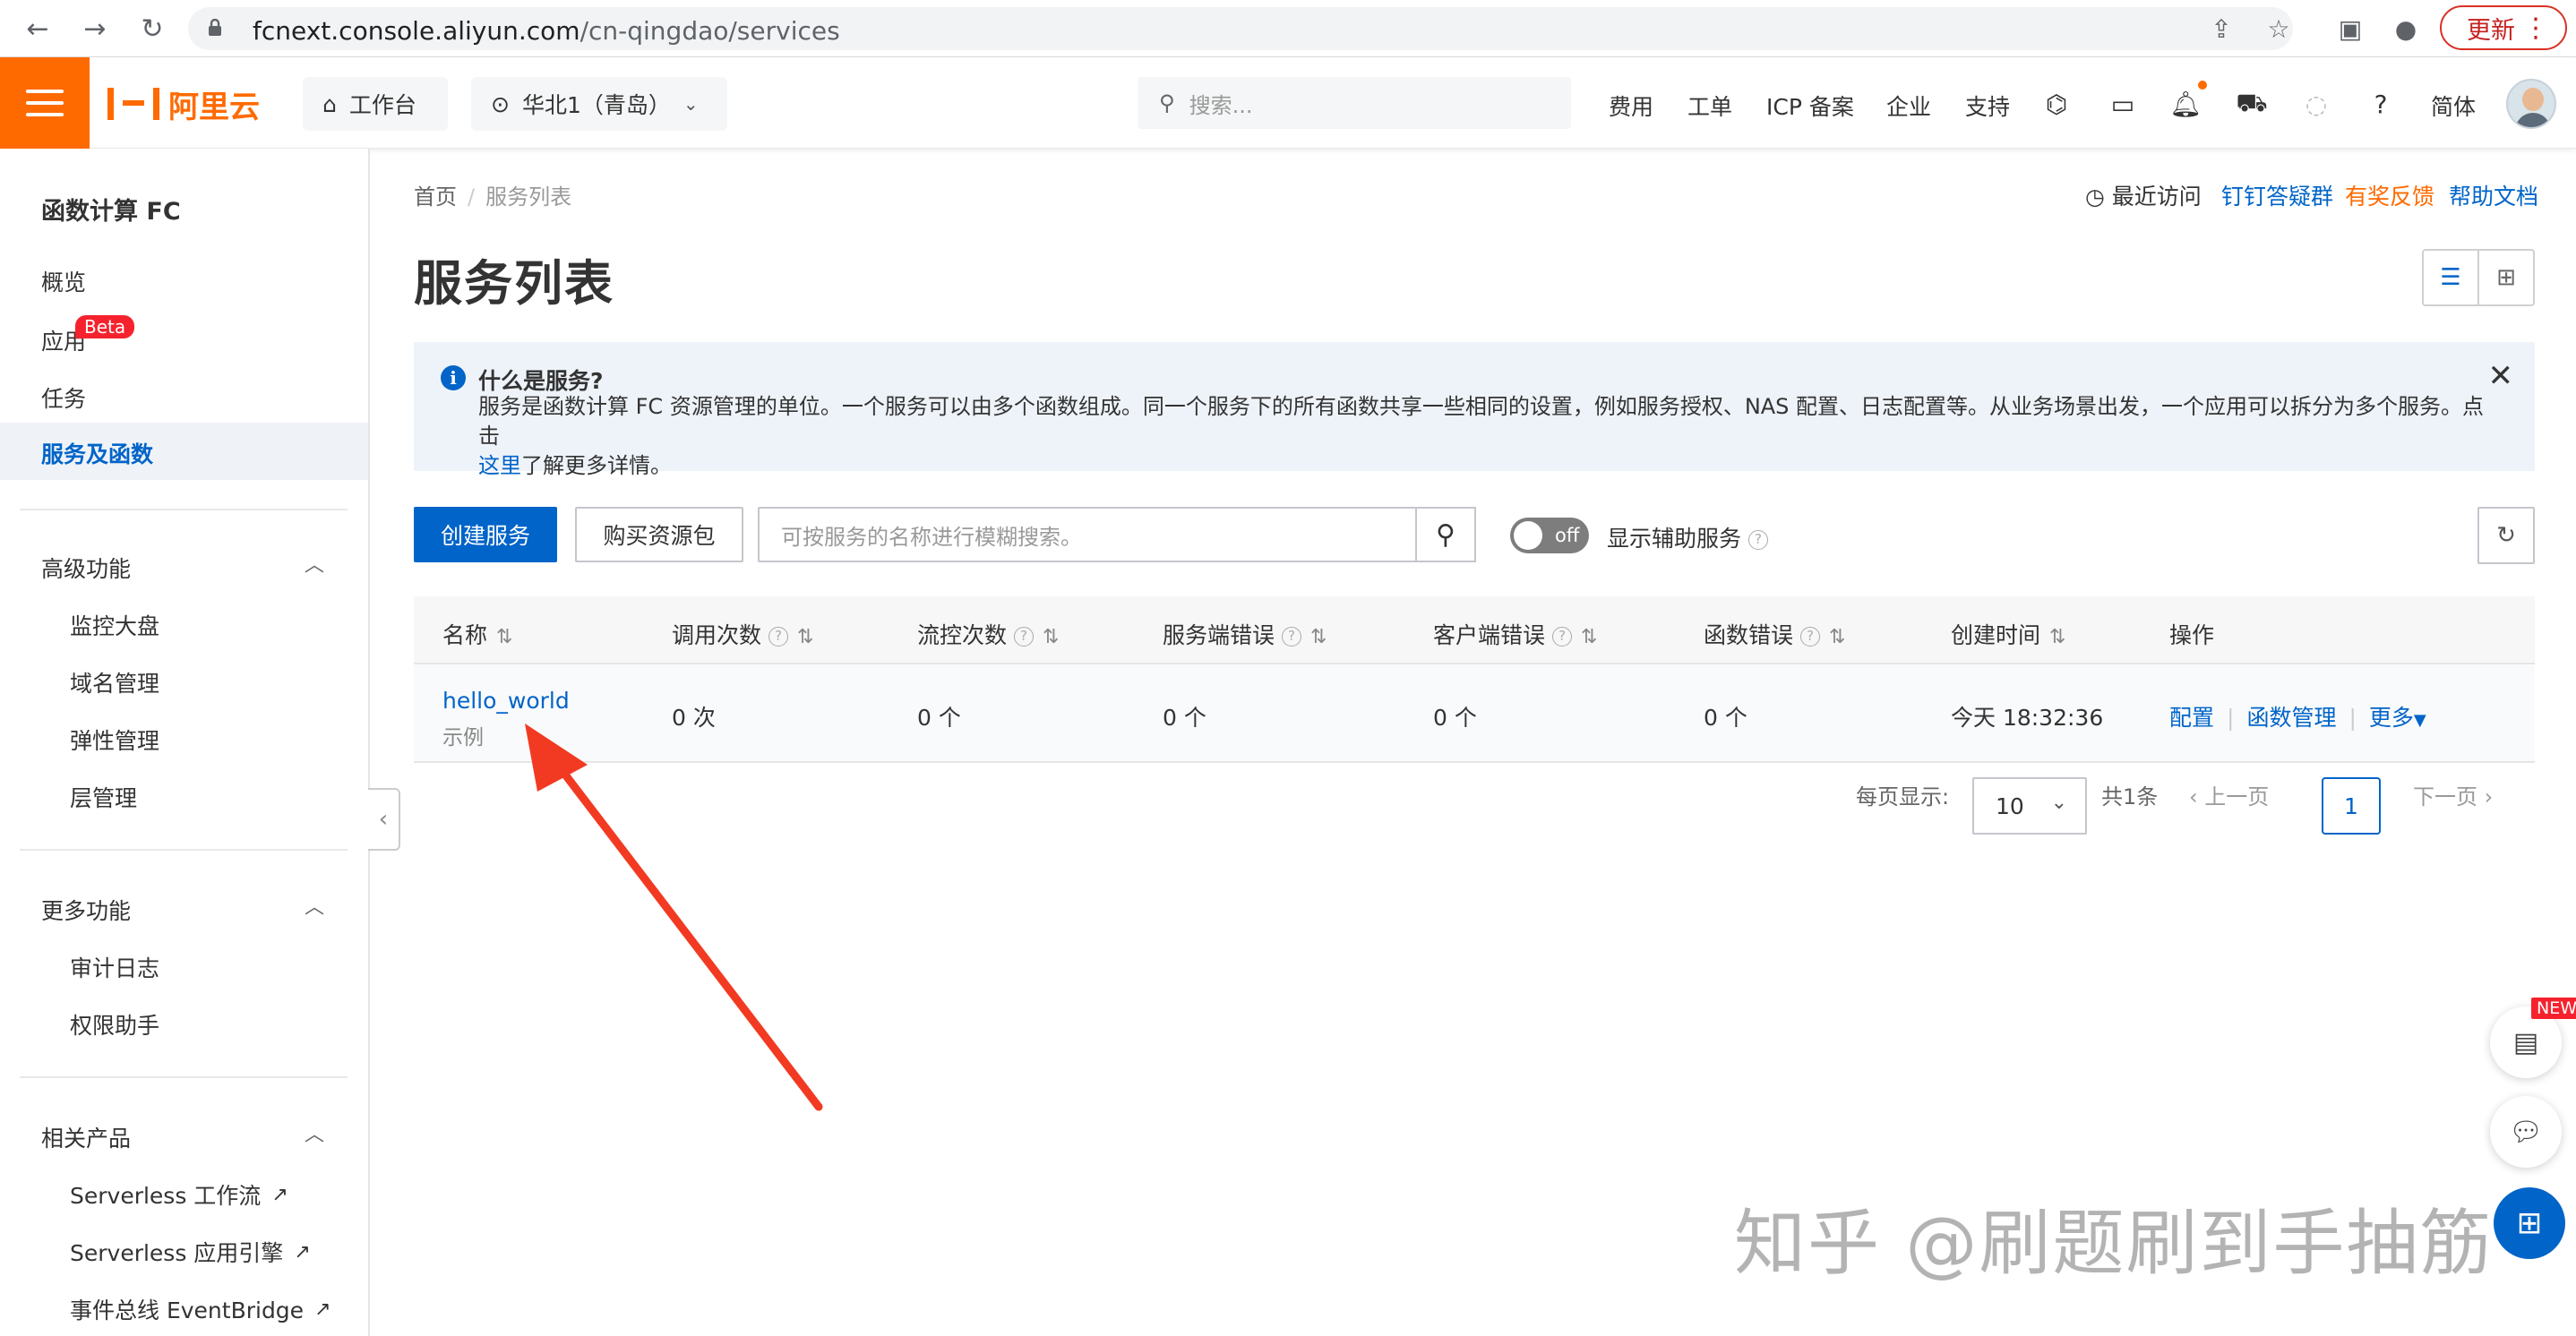 The height and width of the screenshot is (1336, 2576). What do you see at coordinates (2008, 634) in the screenshot?
I see `col-created: 创建时间 ⇅` at bounding box center [2008, 634].